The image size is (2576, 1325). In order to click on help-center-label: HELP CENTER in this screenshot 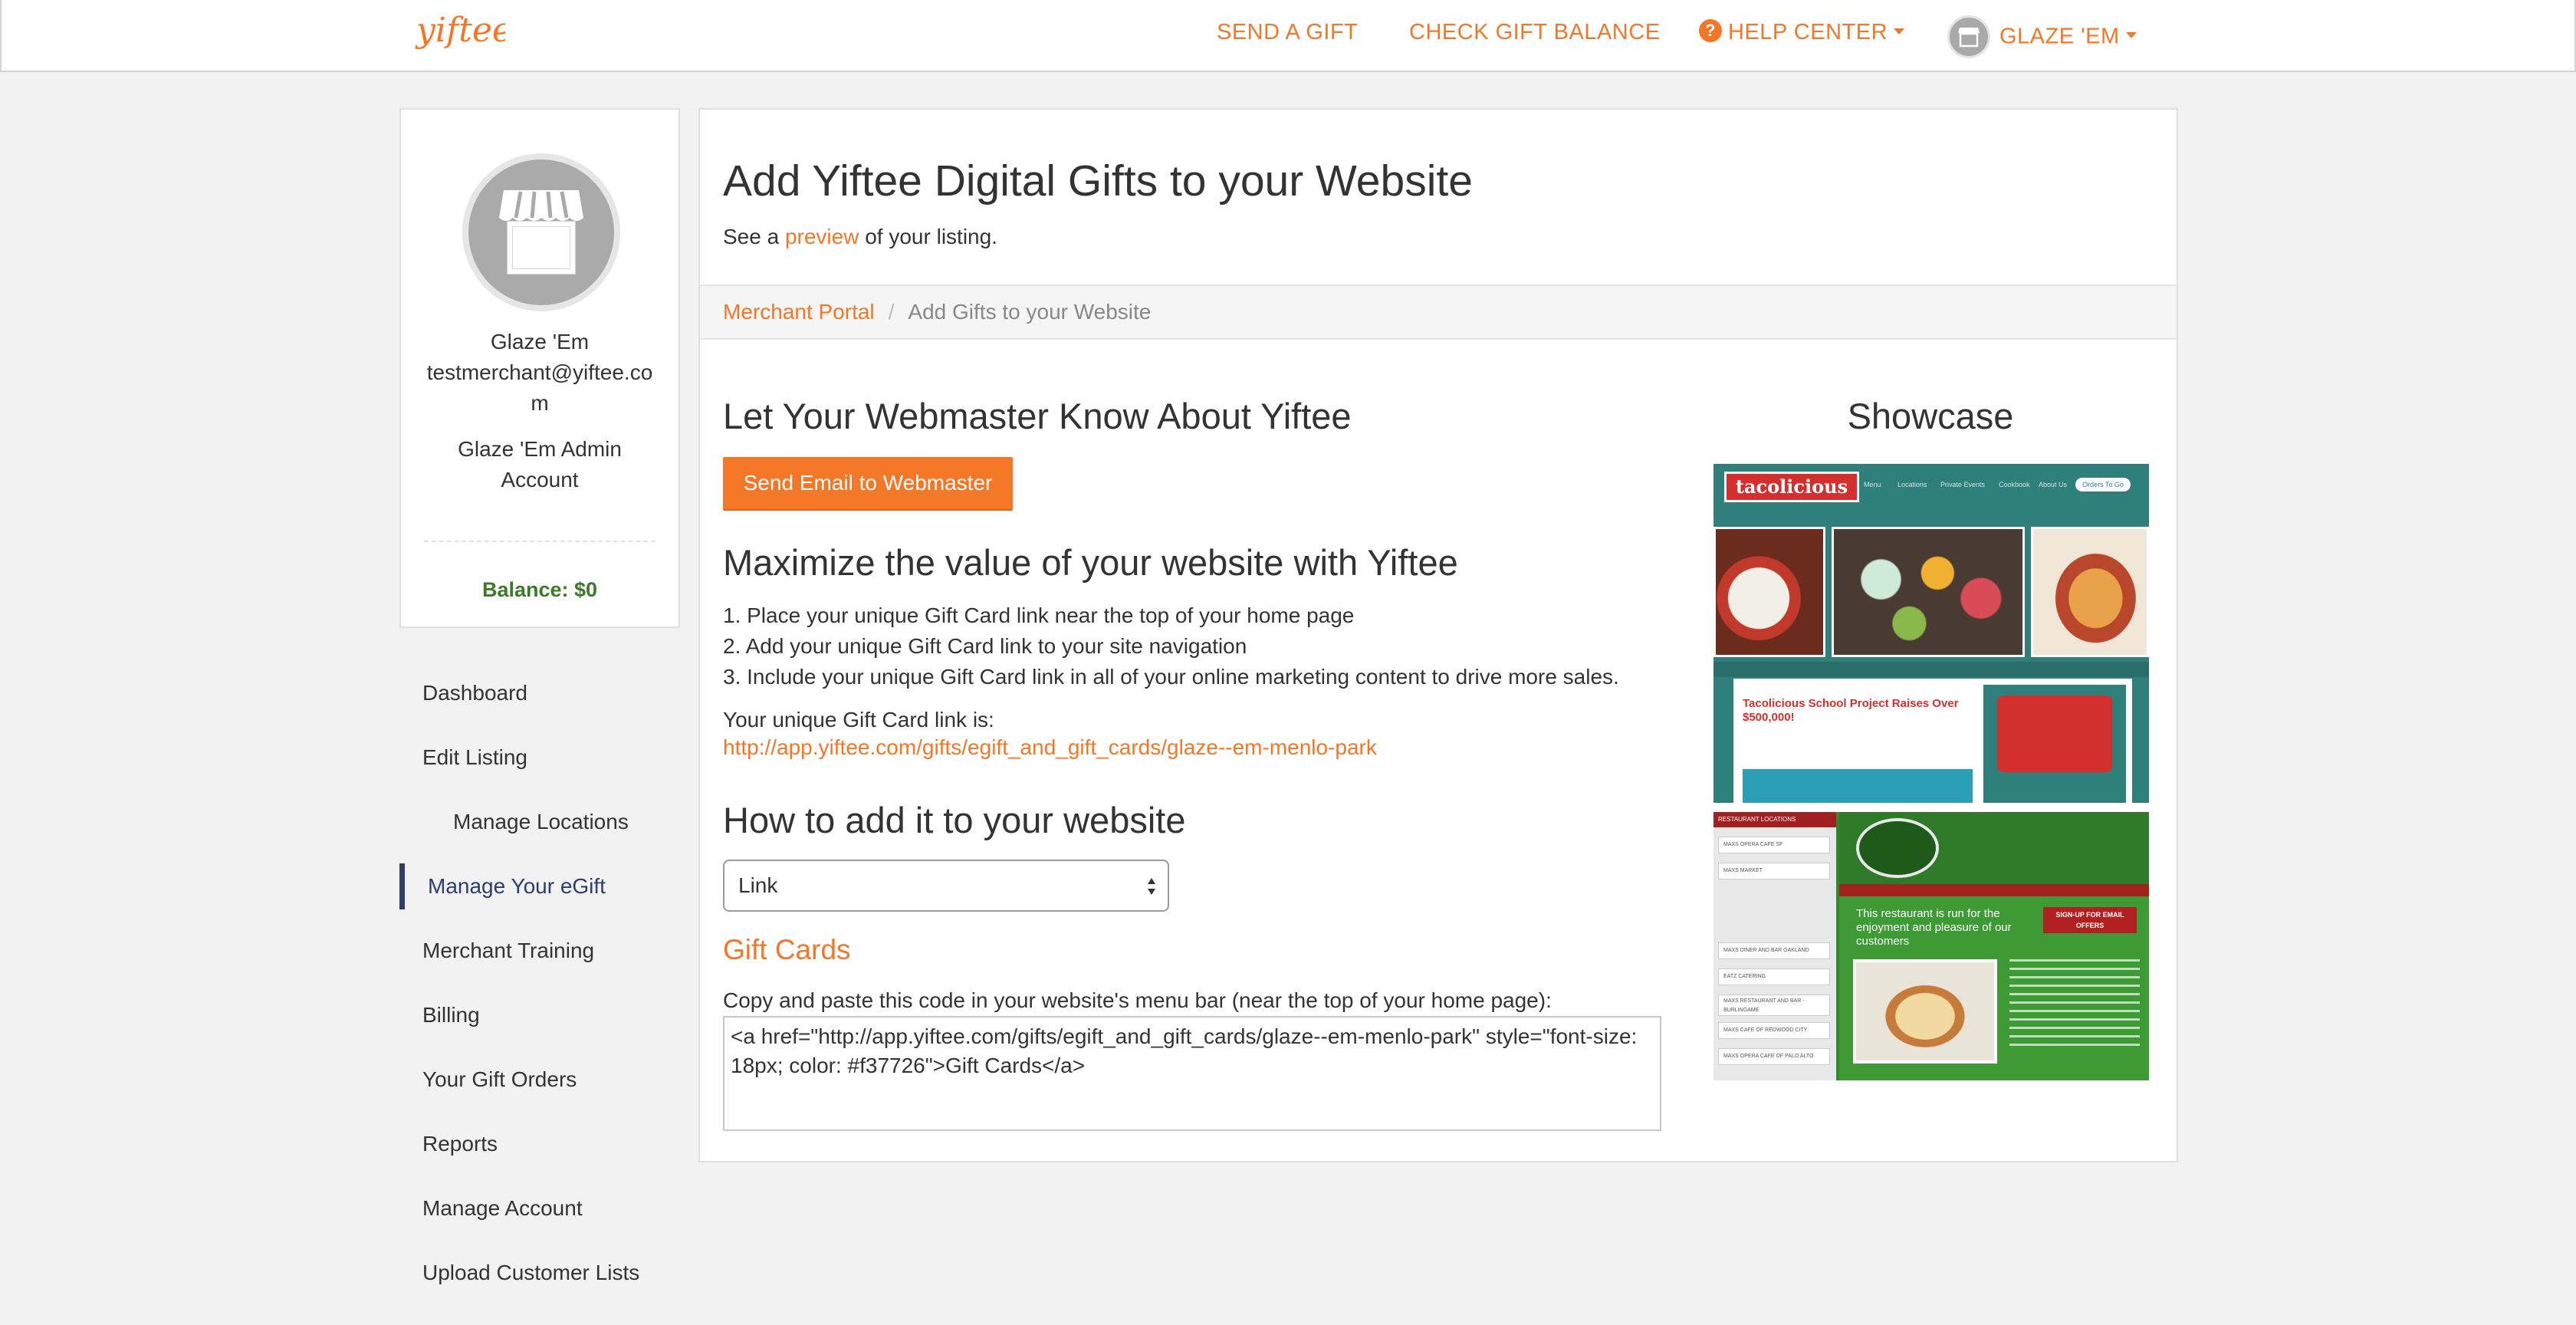, I will do `click(1808, 32)`.